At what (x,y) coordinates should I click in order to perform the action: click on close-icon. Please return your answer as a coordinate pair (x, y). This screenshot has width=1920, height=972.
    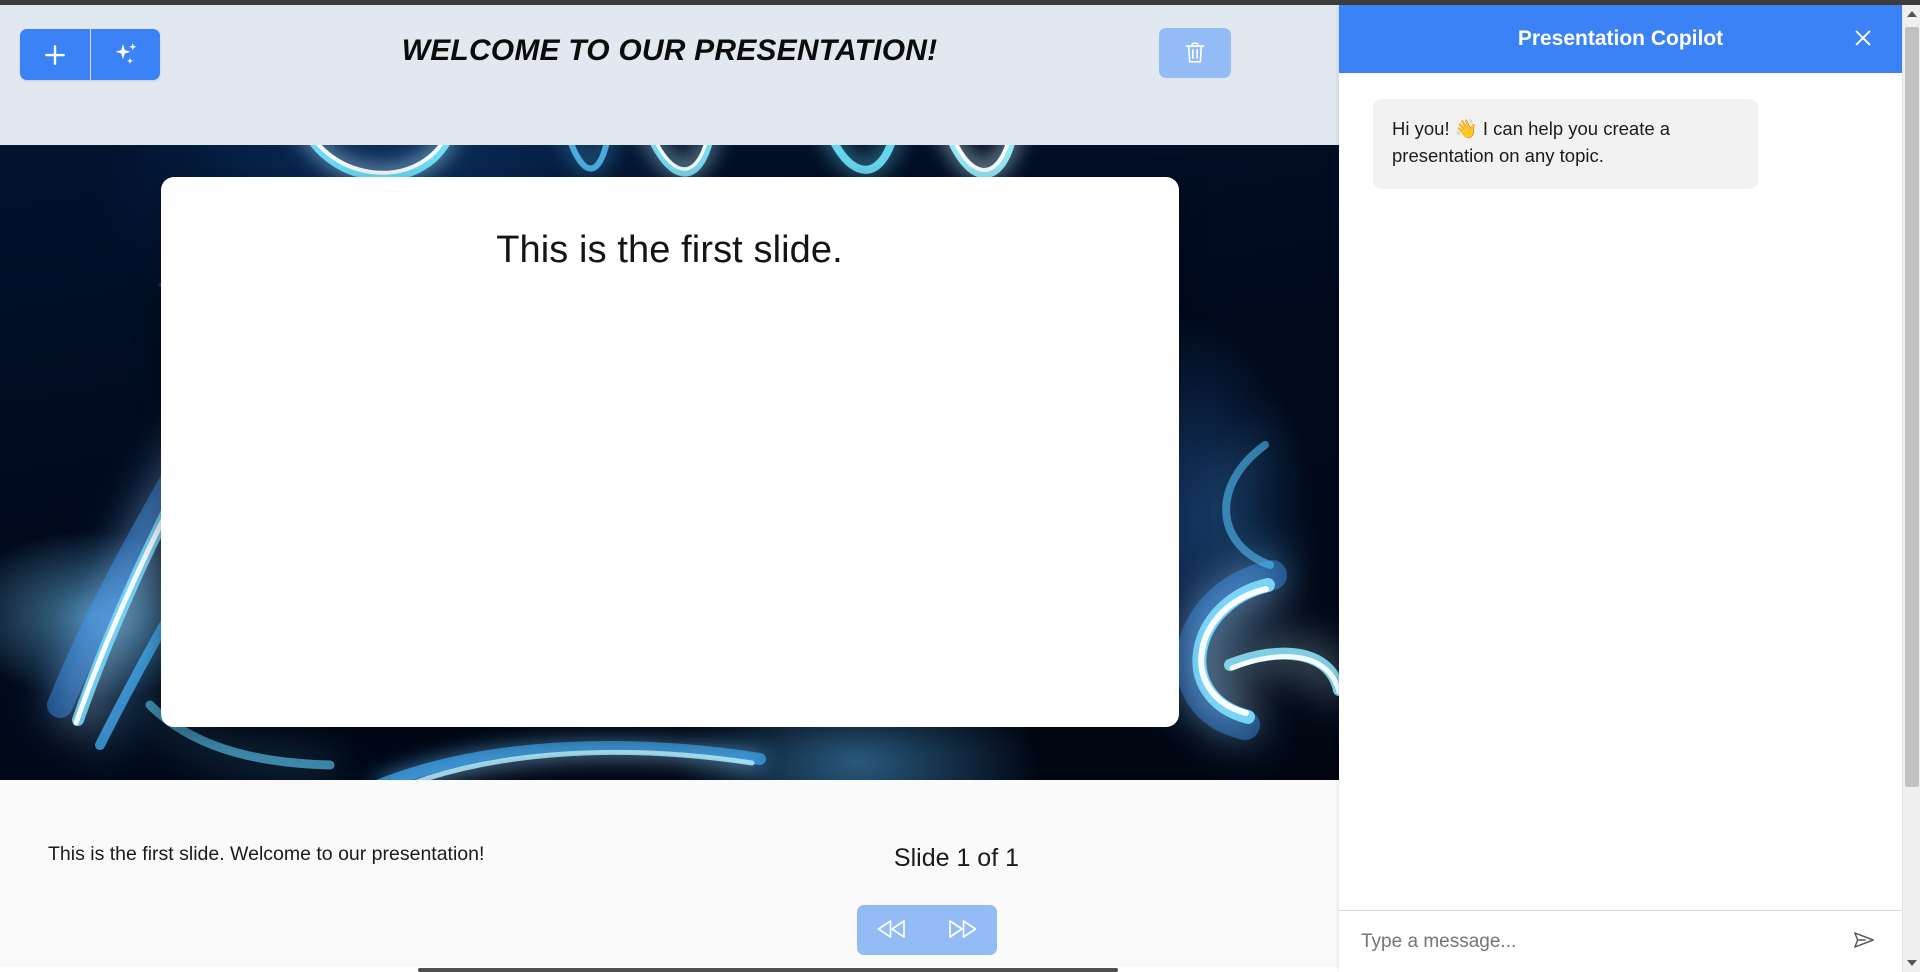
    Looking at the image, I should click on (1863, 39).